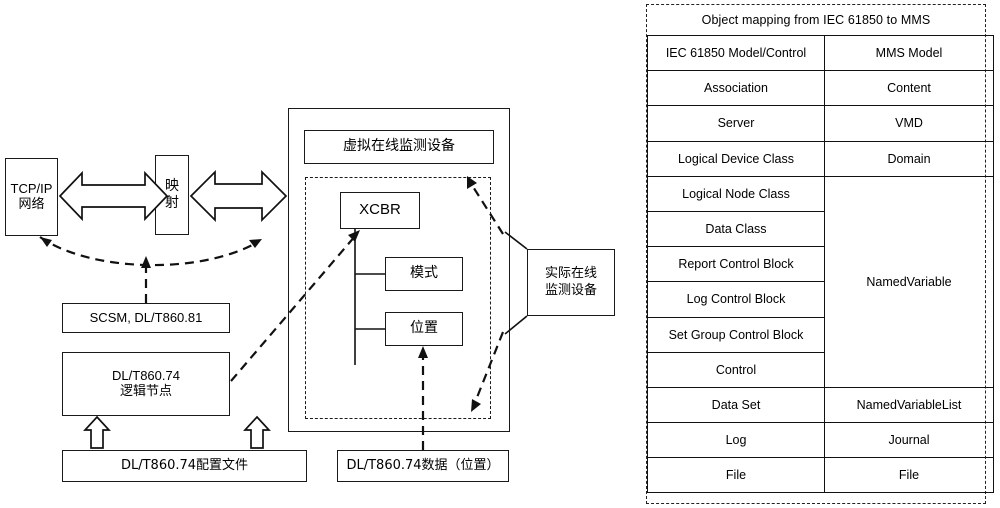 Image resolution: width=1000 pixels, height=508 pixels. I want to click on mapping-table-title: Object mapping from IEC 61850 to MMS, so click(816, 20).